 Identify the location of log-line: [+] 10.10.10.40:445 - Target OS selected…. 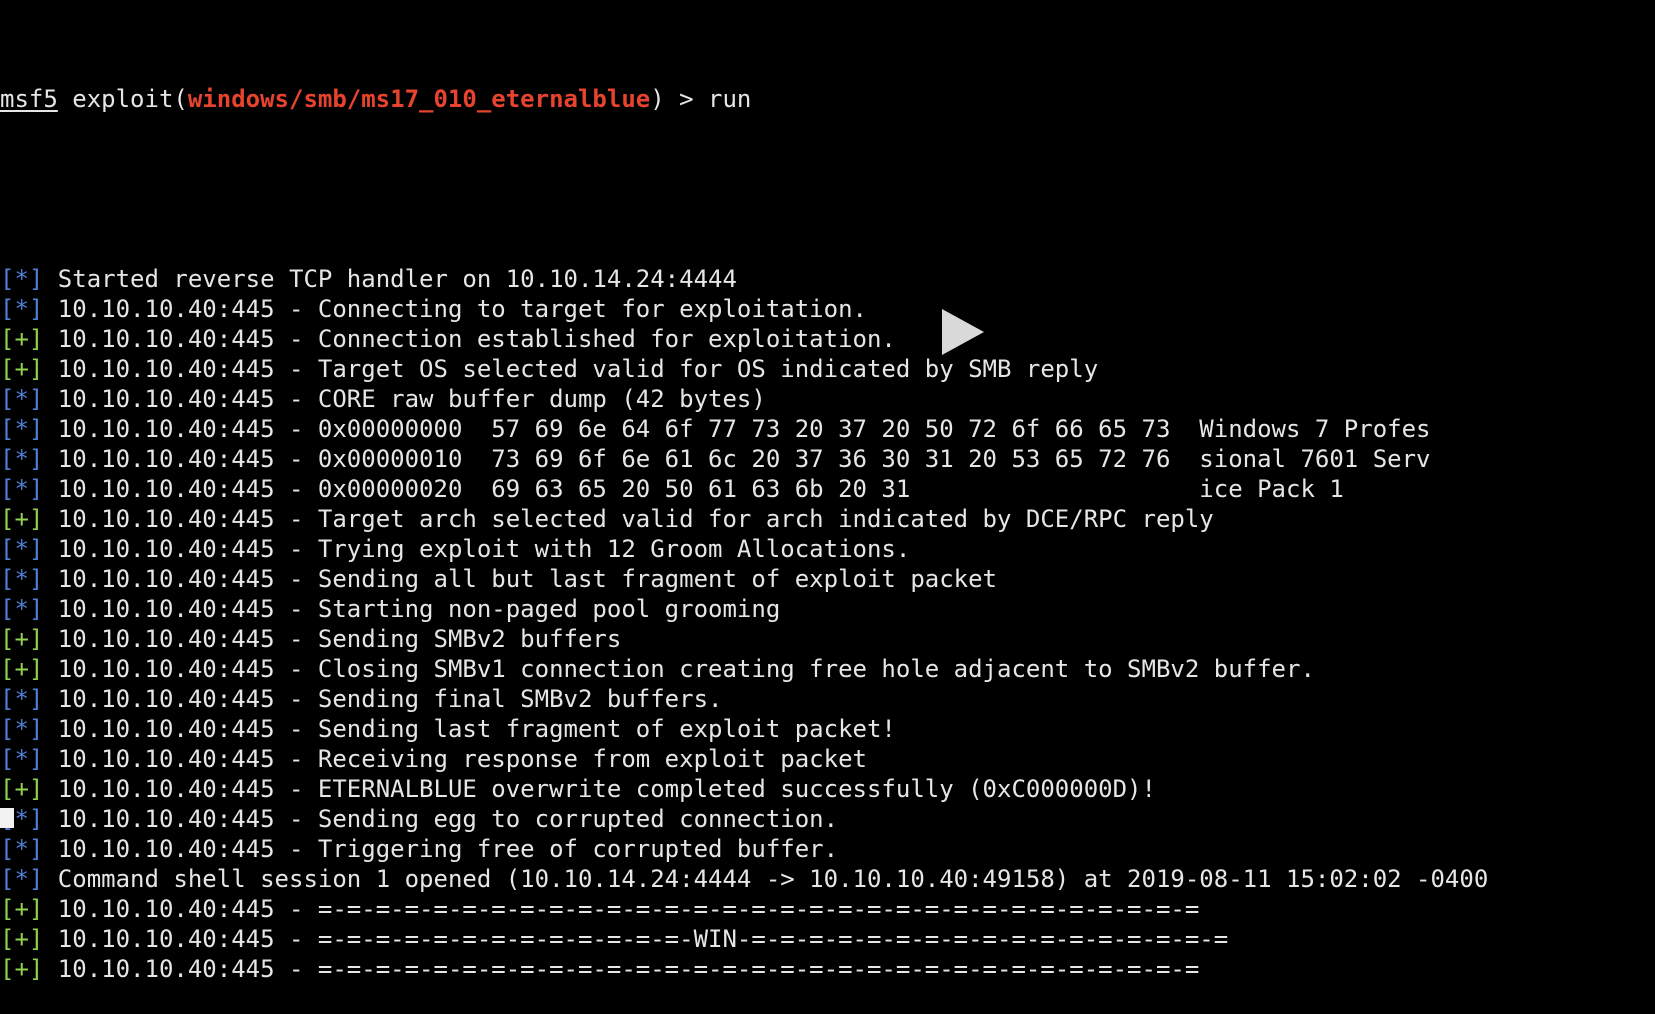
(827, 369).